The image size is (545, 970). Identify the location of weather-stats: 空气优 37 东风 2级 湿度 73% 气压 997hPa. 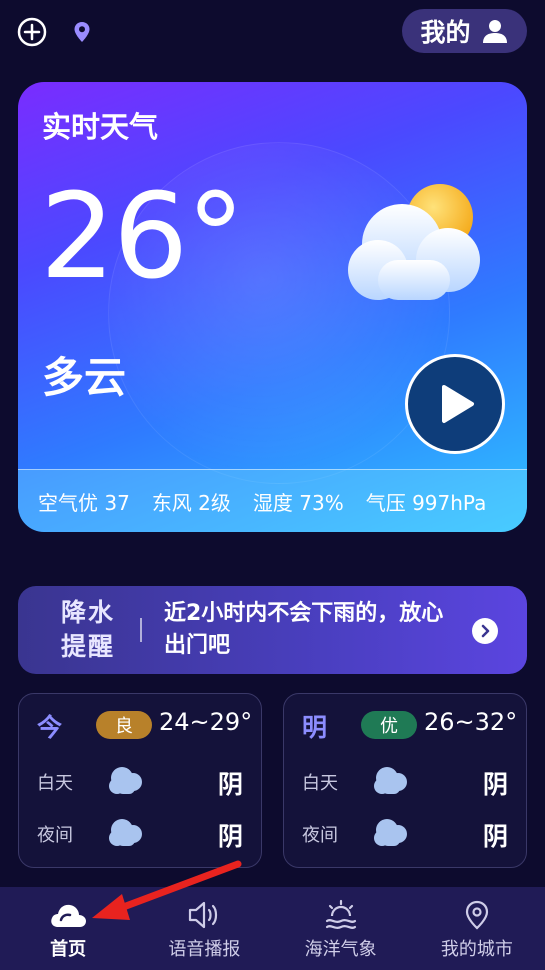
(272, 500).